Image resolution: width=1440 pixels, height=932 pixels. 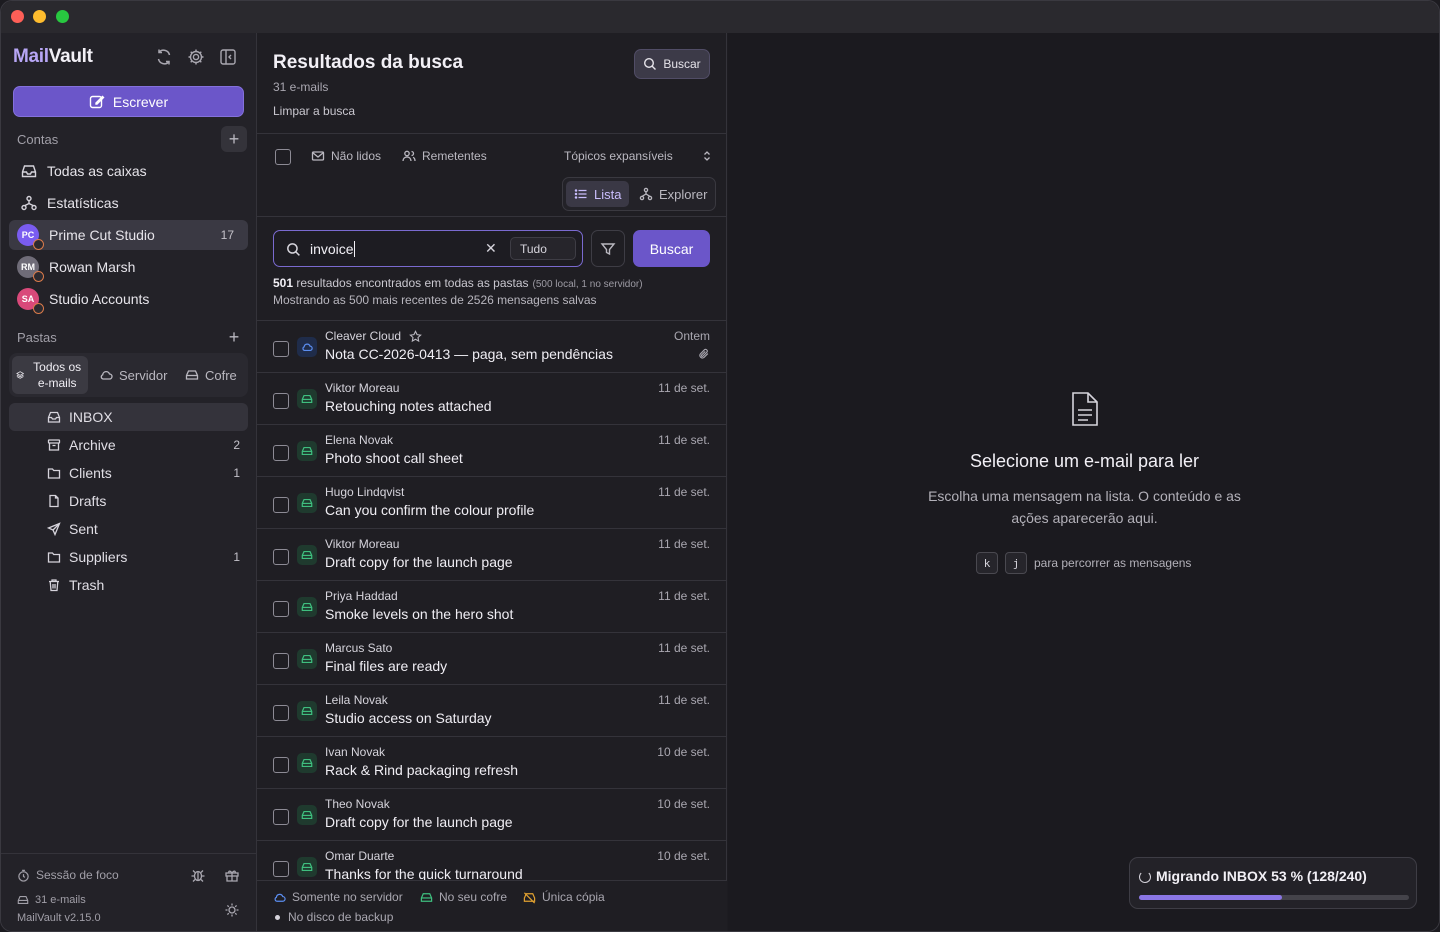 I want to click on message-sender: Ivan Novak, so click(x=355, y=752).